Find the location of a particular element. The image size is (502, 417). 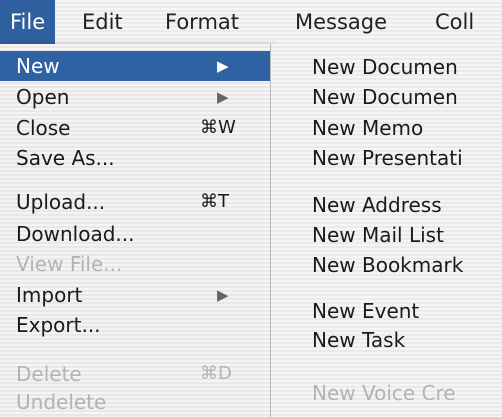

submenu-item-label: New Mail List is located at coordinates (378, 235).